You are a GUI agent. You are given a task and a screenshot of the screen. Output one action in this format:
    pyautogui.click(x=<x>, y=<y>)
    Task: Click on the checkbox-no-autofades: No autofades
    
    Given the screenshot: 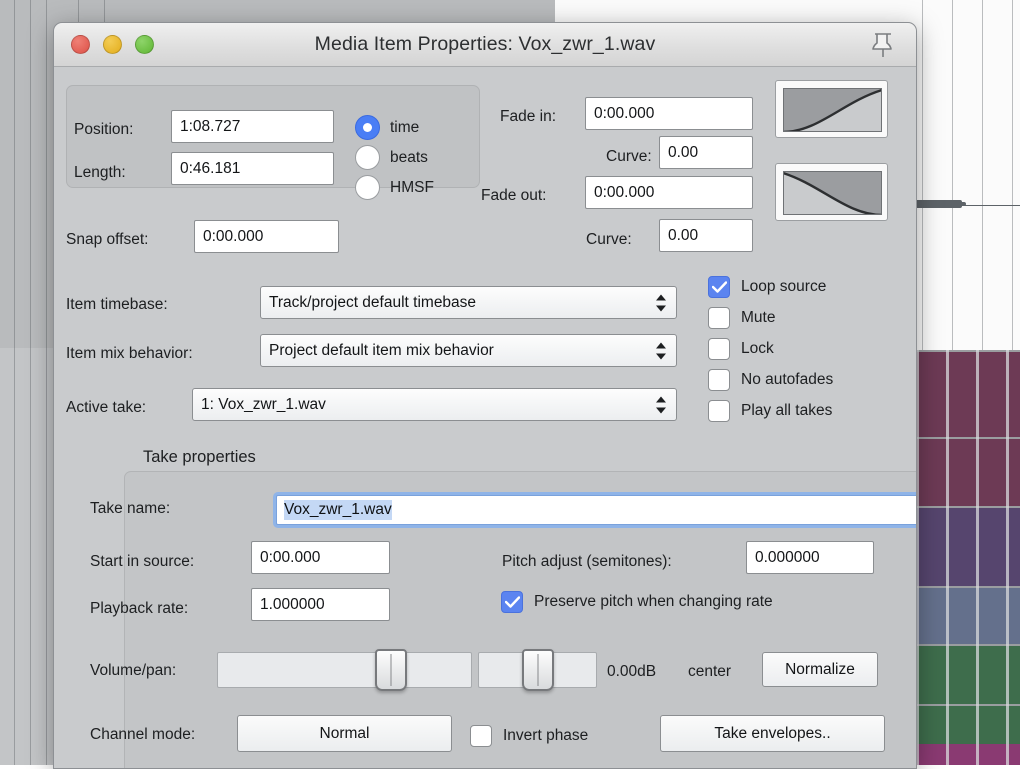 What is the action you would take?
    pyautogui.click(x=770, y=380)
    